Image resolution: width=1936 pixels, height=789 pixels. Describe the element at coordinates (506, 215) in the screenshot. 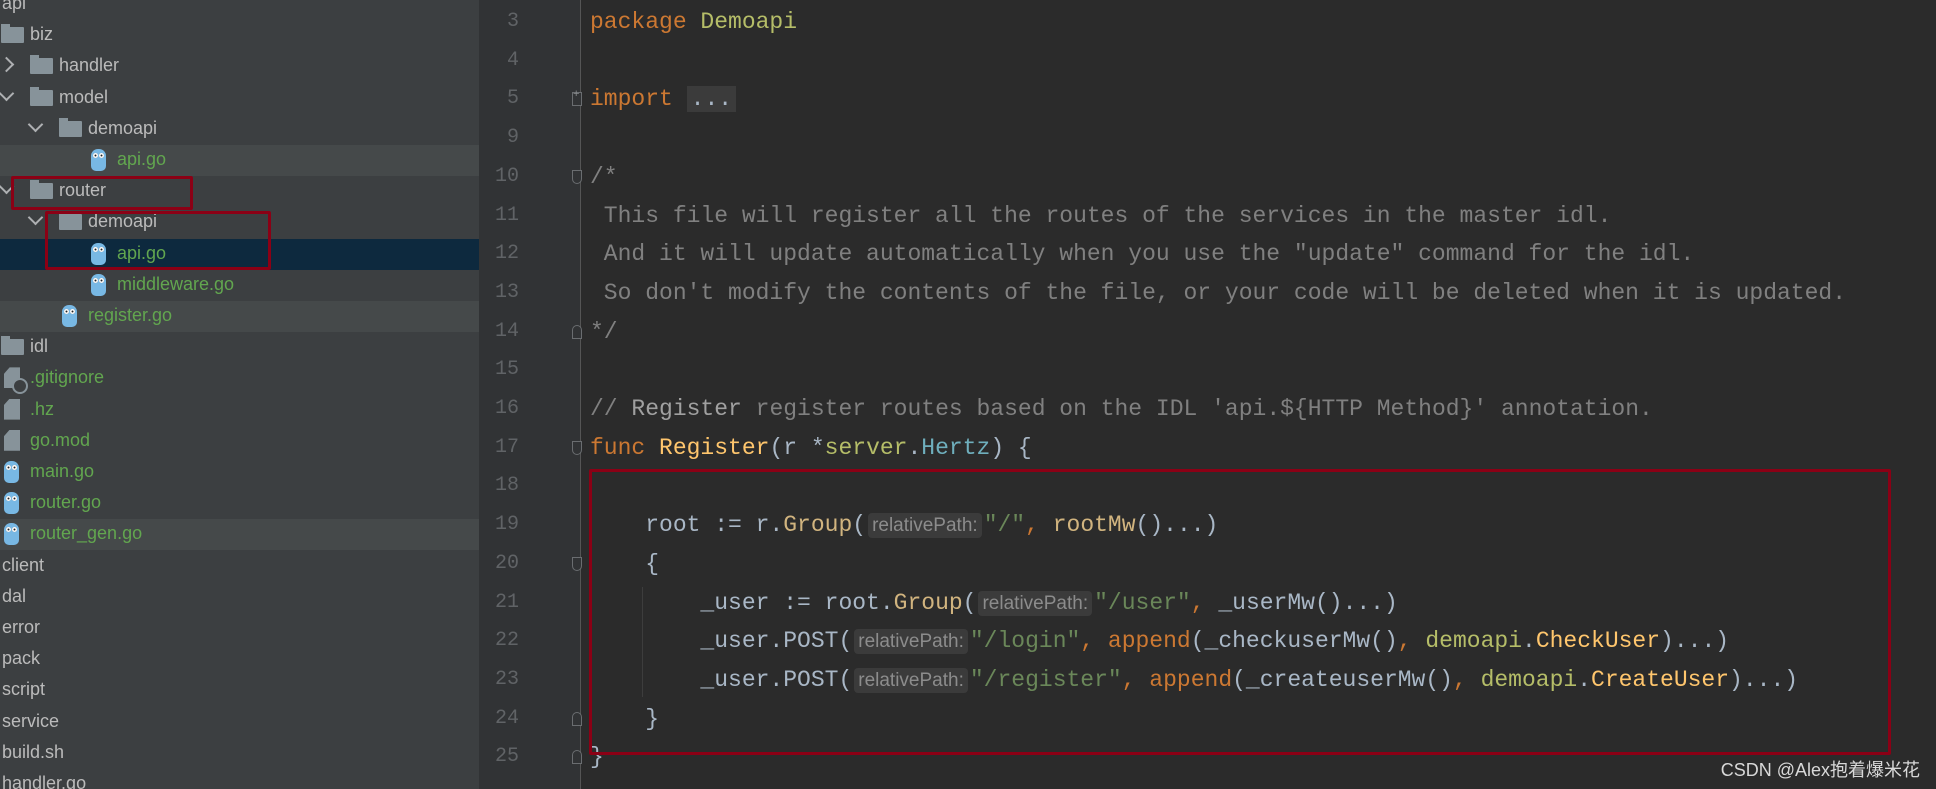

I see `line-number: 11` at that location.